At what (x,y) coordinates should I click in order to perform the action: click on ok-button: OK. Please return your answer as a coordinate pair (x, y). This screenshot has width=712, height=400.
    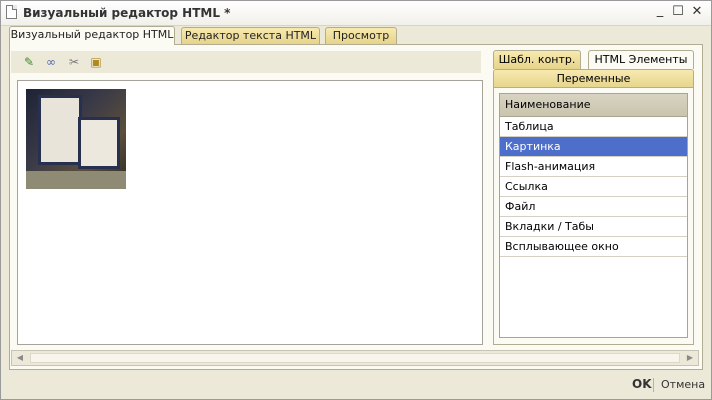
    Looking at the image, I should click on (642, 384).